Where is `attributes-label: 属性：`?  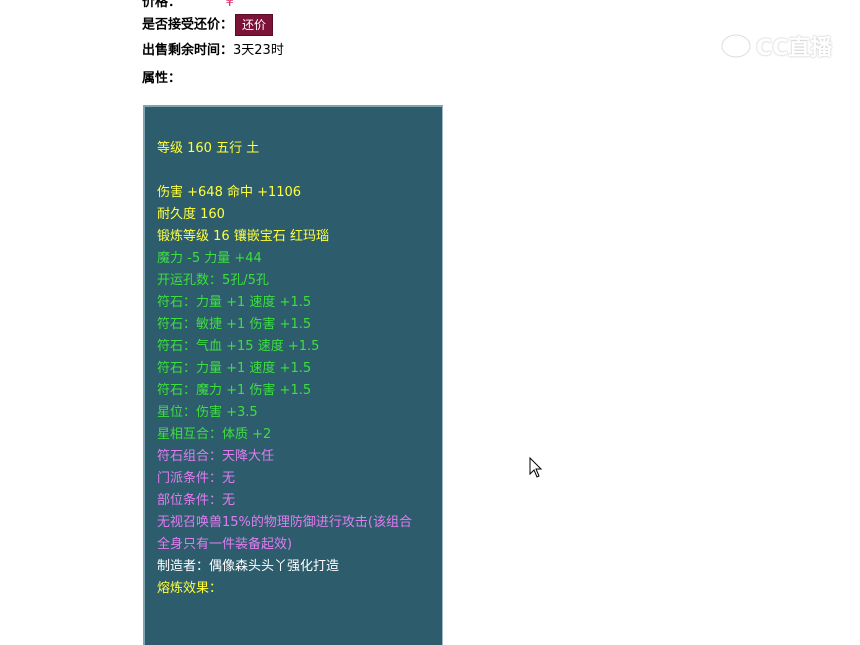 attributes-label: 属性： is located at coordinates (162, 78).